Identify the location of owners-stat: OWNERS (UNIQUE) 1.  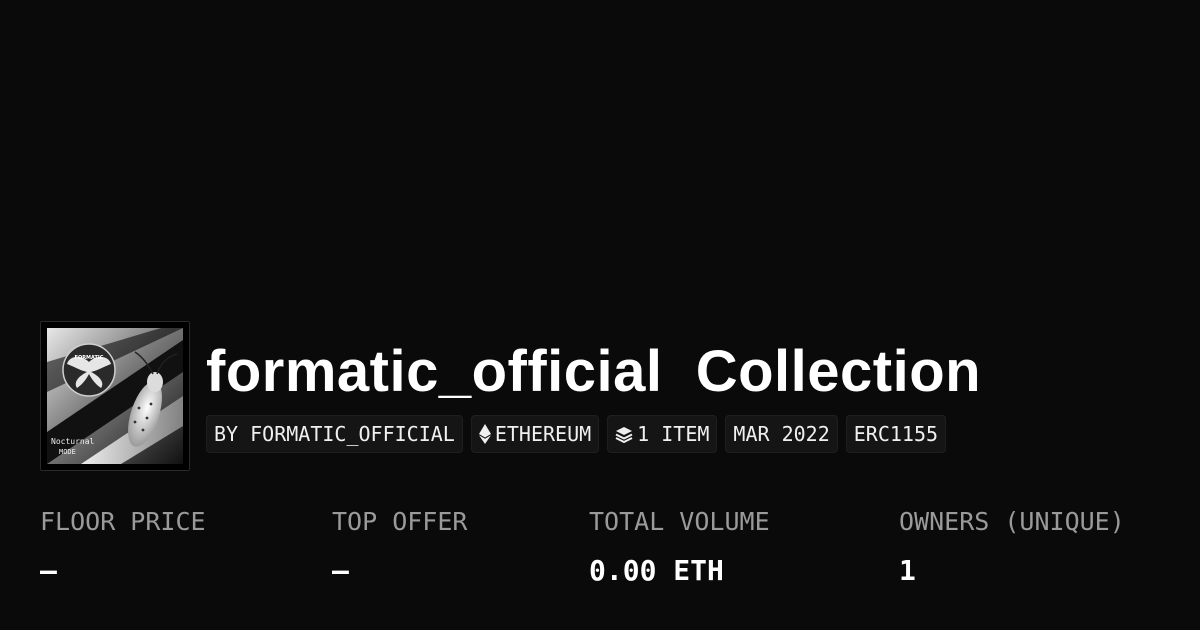
(1012, 546).